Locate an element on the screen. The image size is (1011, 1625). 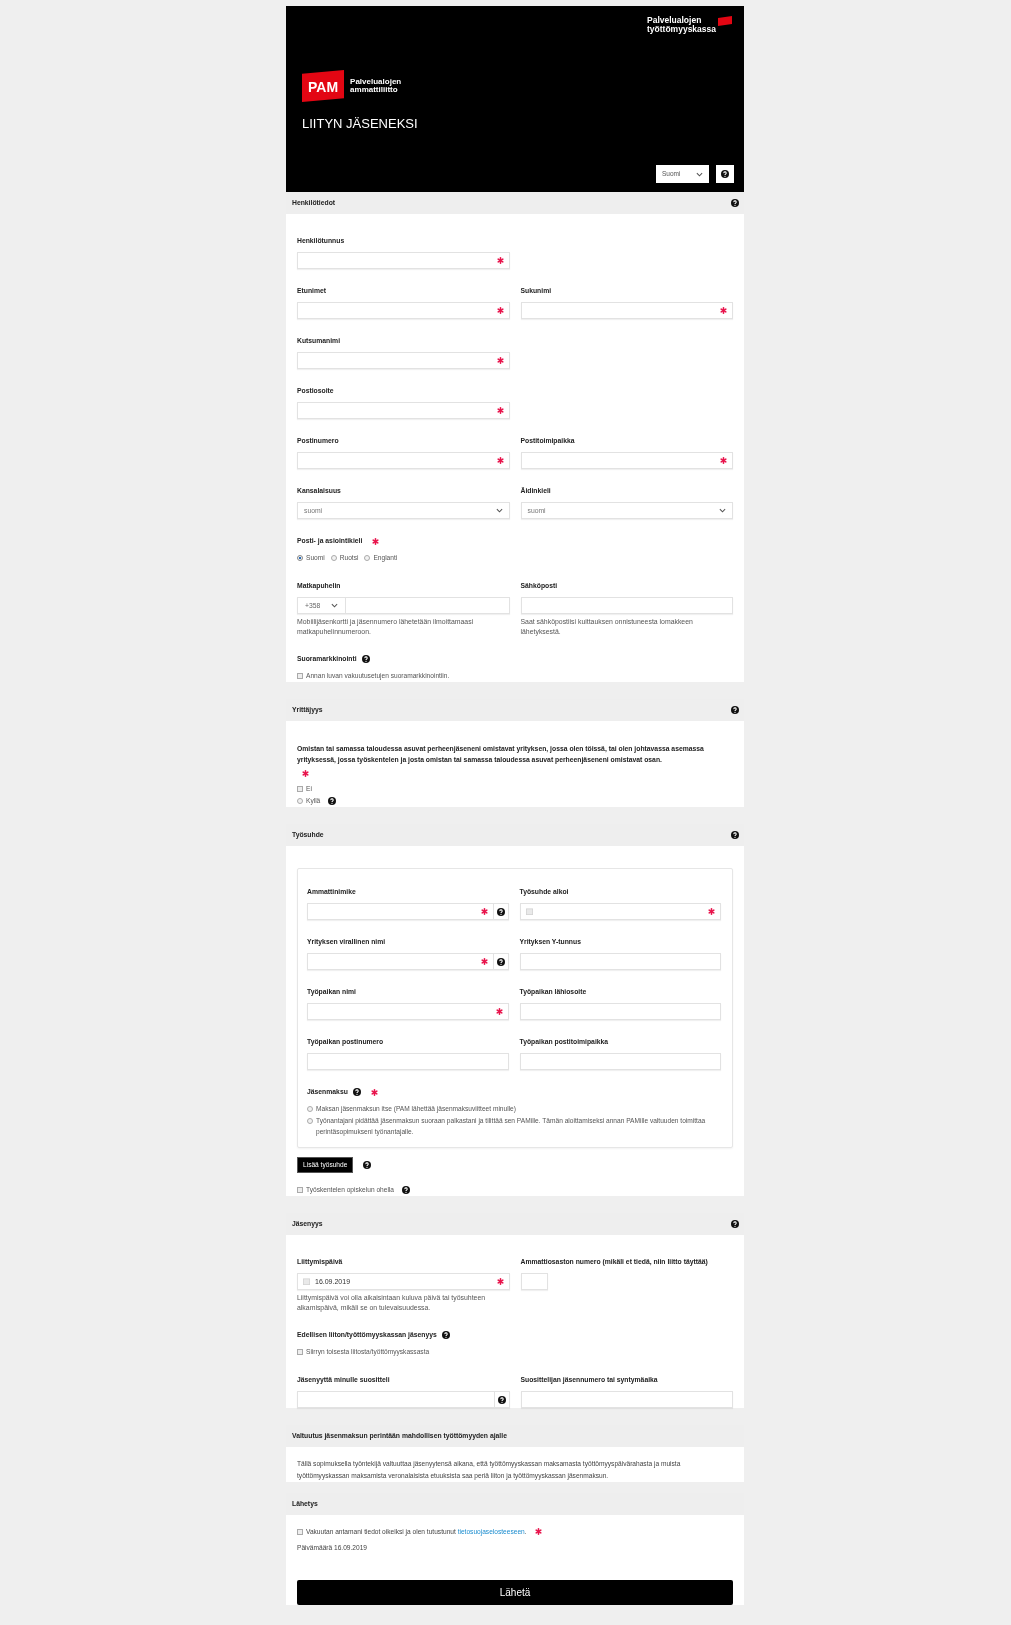
logo-text: ammattiliitto is located at coordinates (374, 90).